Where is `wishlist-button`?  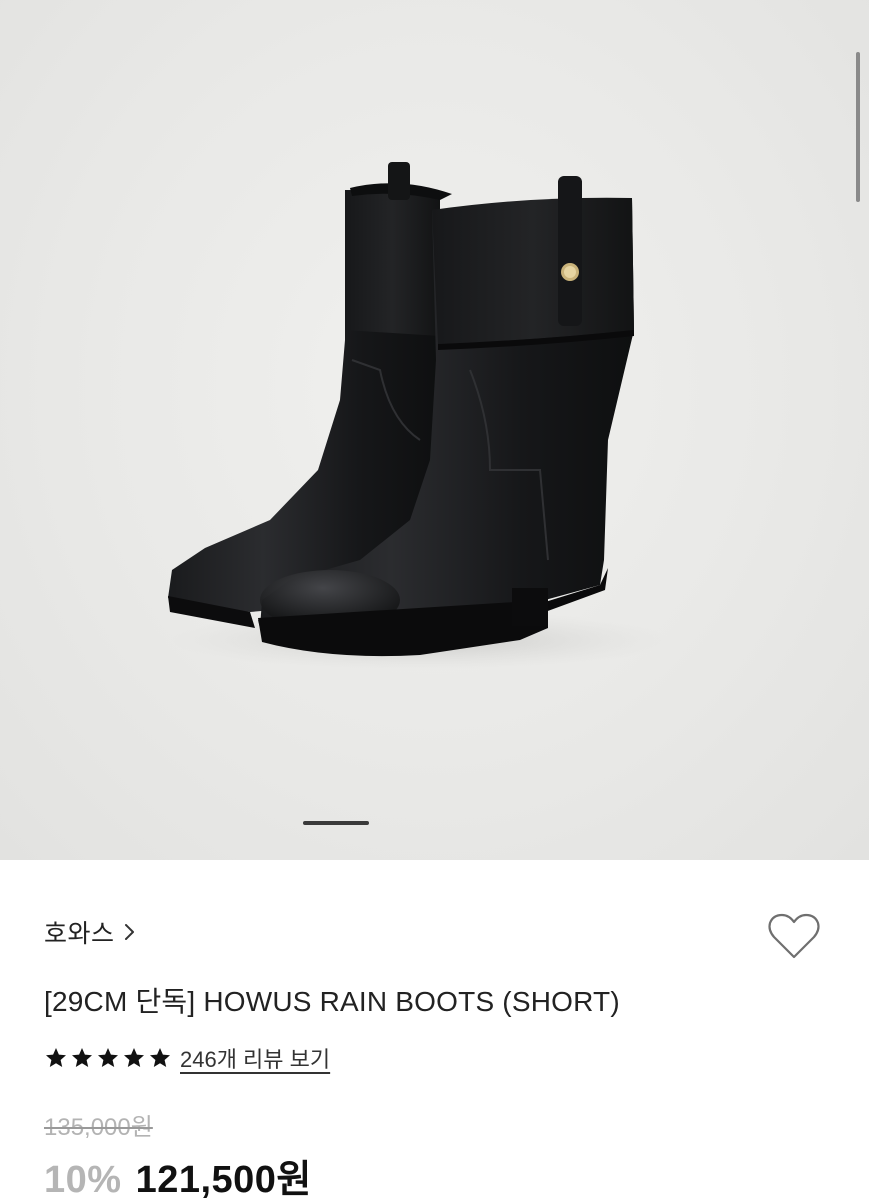
wishlist-button is located at coordinates (794, 936).